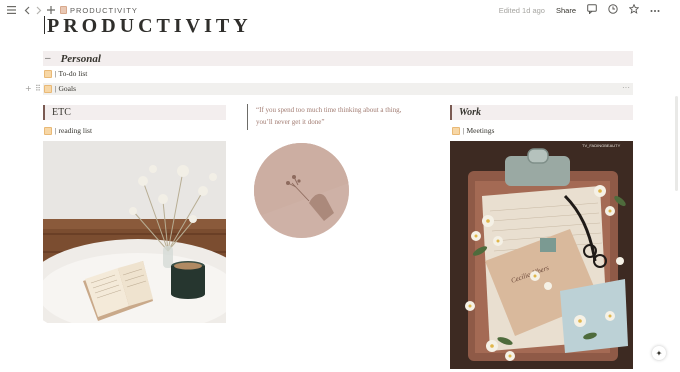  Describe the element at coordinates (601, 145) in the screenshot. I see `photo-caption: TV_FADINGBEAUTY` at that location.